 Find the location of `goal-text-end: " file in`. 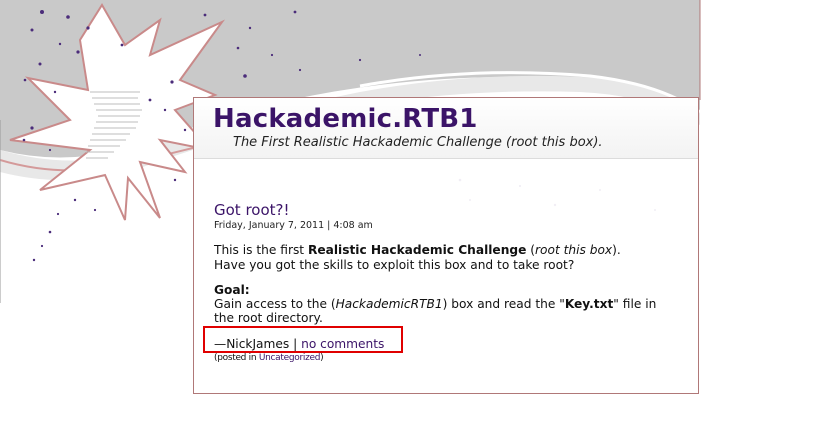

goal-text-end: " file in is located at coordinates (635, 304).